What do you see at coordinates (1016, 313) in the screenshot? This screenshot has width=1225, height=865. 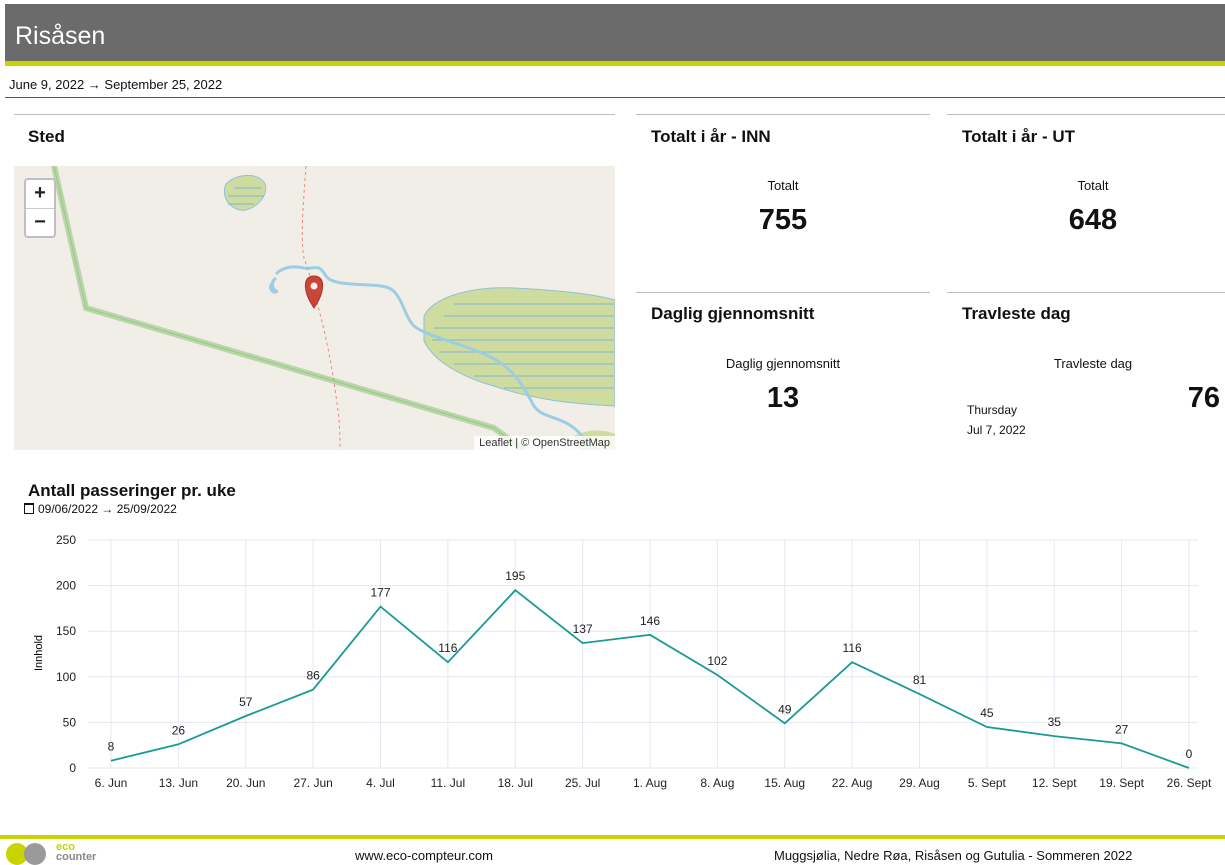 I see `kpi-busiest-heading: Travleste dag` at bounding box center [1016, 313].